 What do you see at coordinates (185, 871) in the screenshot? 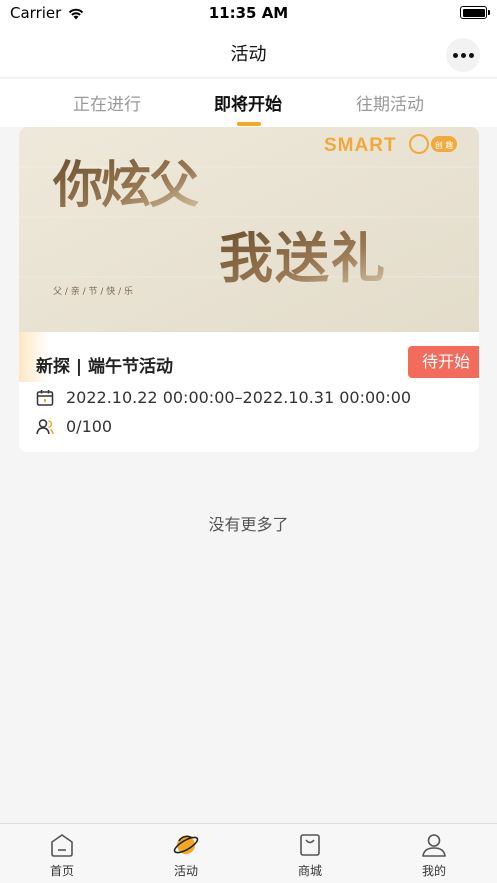
I see `tabbar-label-activity: 活动` at bounding box center [185, 871].